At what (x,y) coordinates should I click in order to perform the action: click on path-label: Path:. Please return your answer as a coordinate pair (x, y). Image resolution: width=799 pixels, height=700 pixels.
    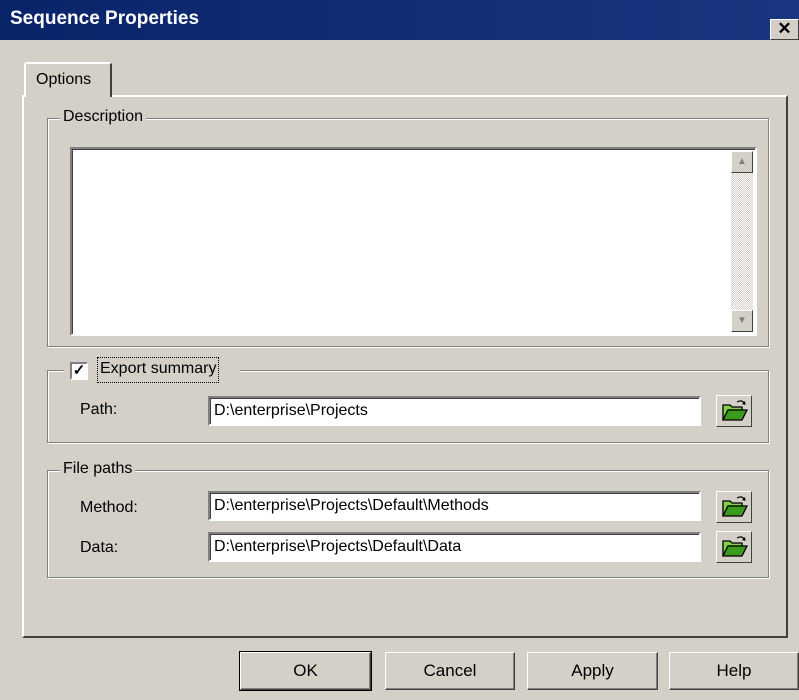
    Looking at the image, I should click on (99, 409).